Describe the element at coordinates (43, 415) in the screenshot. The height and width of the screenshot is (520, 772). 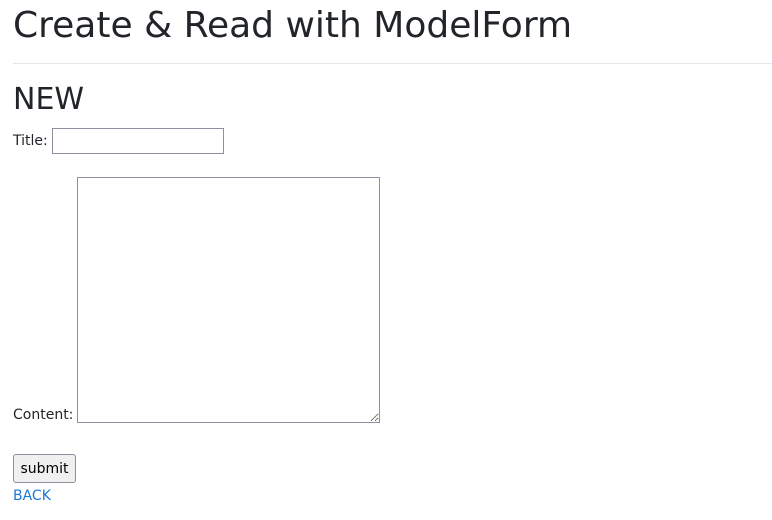
I see `content-label: Content:` at that location.